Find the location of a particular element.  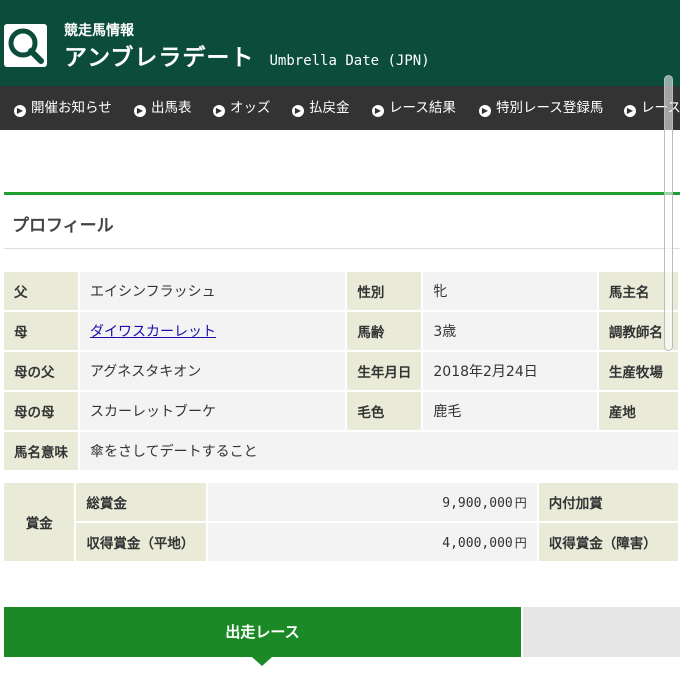

table-row: 収得賞金（平地） 4,000,000 円 収得賞金（障害） is located at coordinates (341, 542).